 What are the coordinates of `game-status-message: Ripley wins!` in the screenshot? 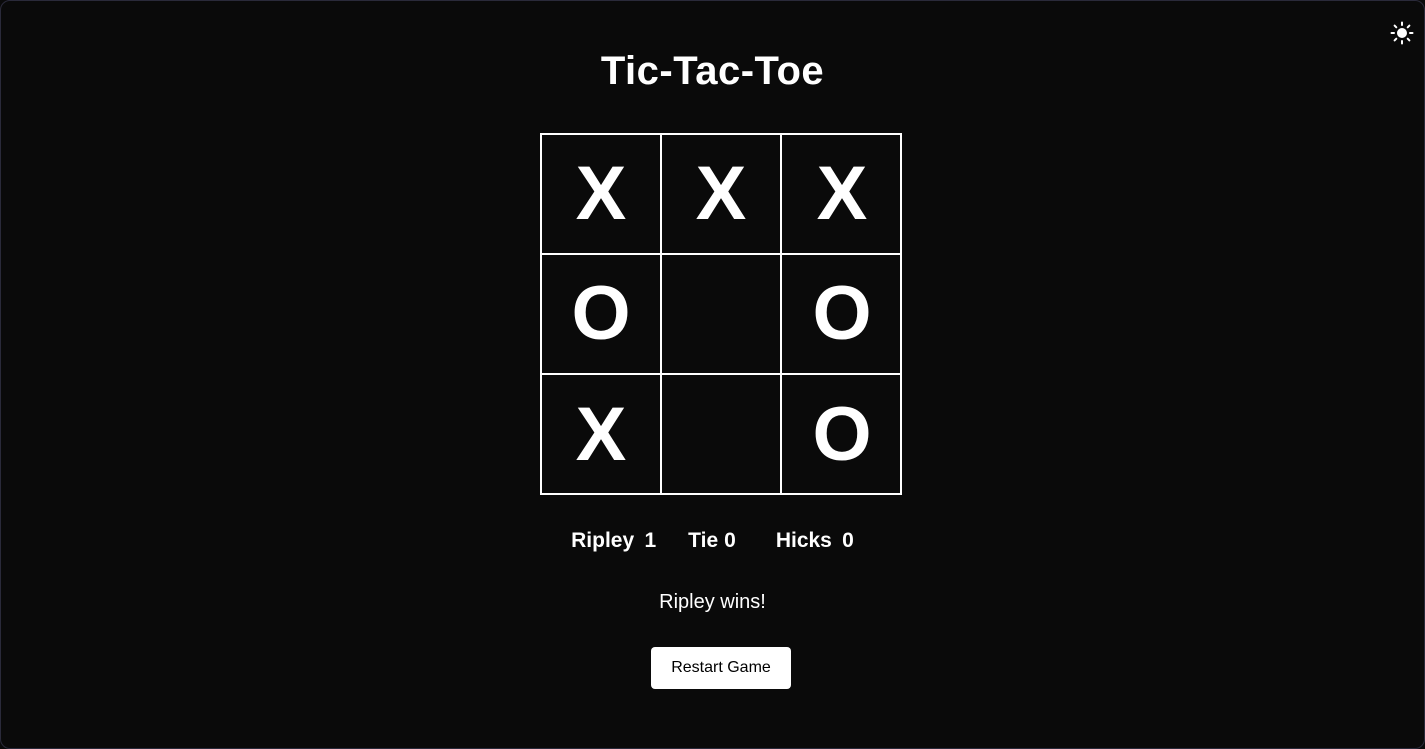 It's located at (712, 602).